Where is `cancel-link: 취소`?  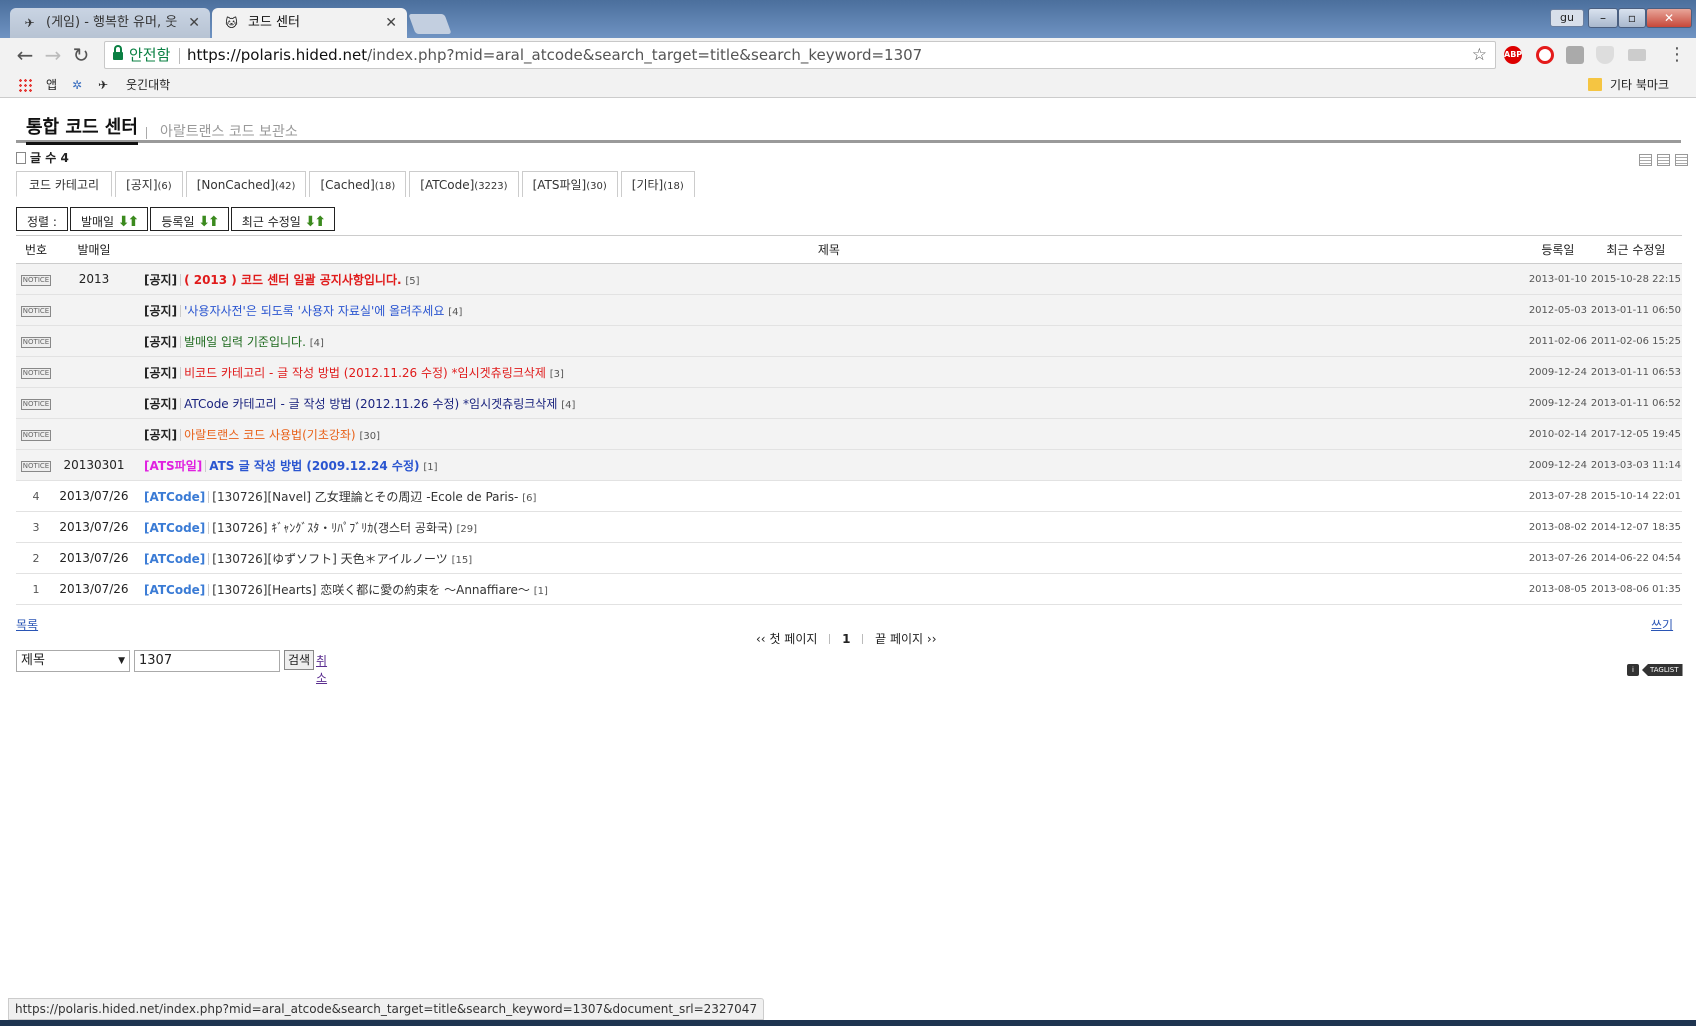 cancel-link: 취소 is located at coordinates (321, 669).